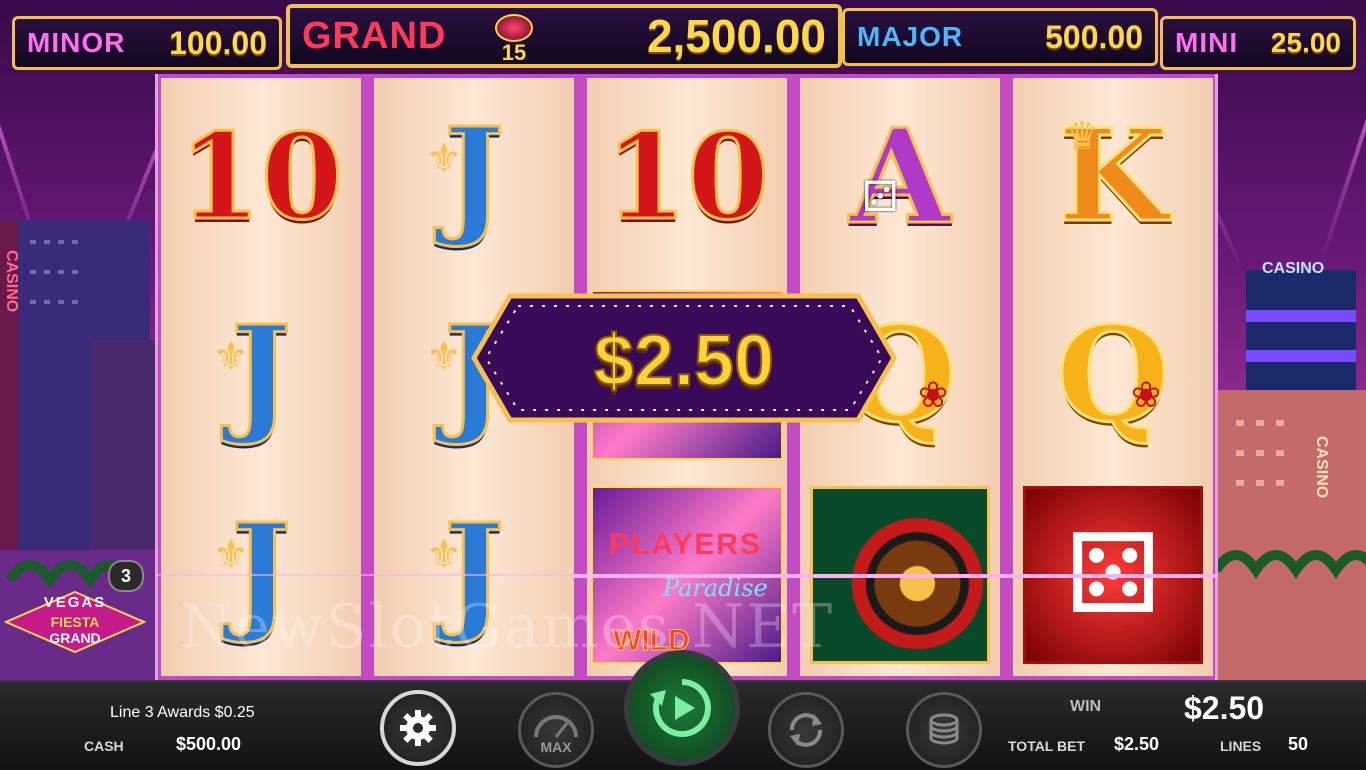  I want to click on casino-sign-left: CASINO, so click(11, 281).